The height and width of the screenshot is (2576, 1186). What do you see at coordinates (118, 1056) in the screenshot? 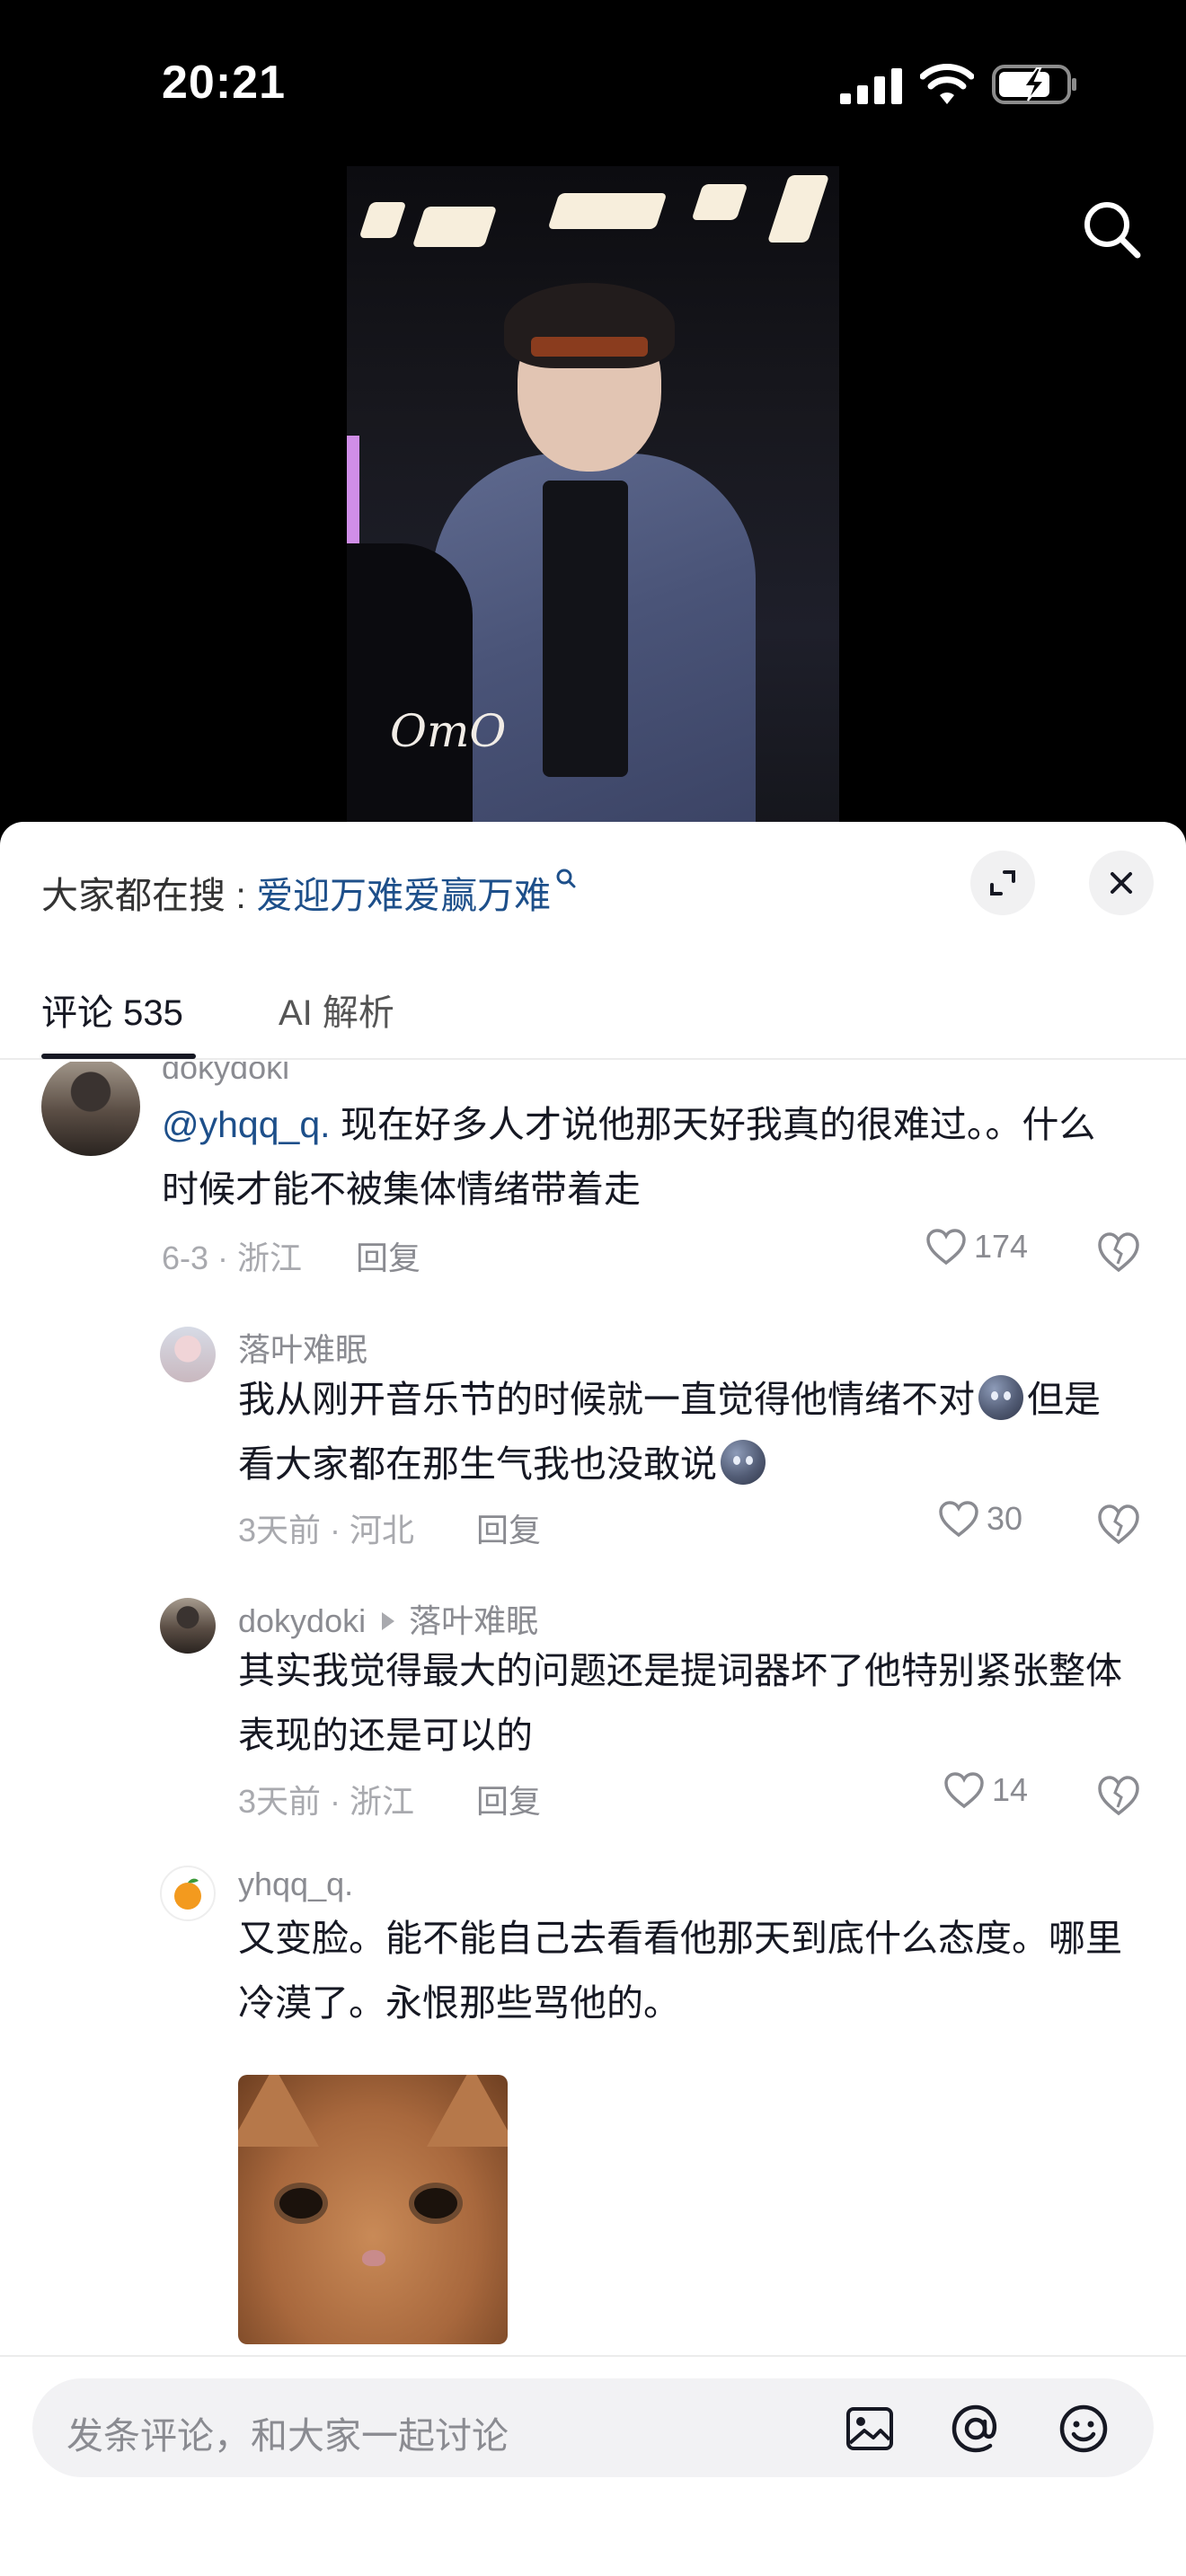
I see `active-tab-indicator` at bounding box center [118, 1056].